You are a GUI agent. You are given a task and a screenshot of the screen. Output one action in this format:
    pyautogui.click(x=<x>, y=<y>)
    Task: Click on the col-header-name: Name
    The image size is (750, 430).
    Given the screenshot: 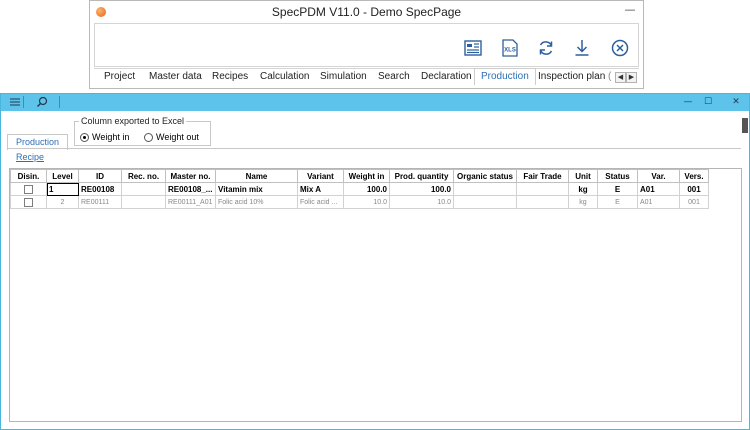 What is the action you would take?
    pyautogui.click(x=256, y=176)
    